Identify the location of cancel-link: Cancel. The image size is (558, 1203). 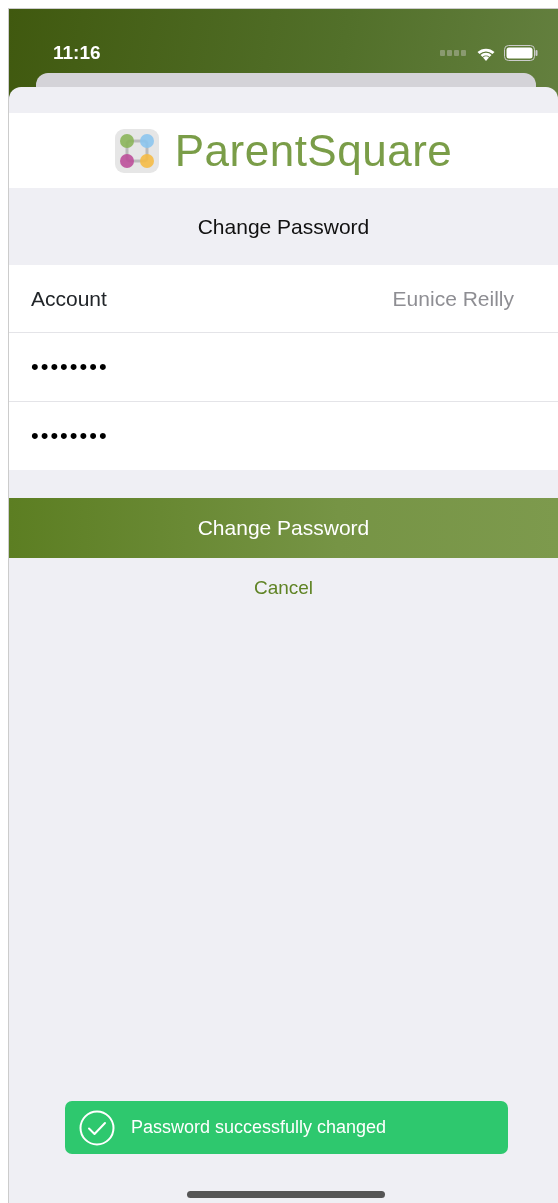
(283, 588).